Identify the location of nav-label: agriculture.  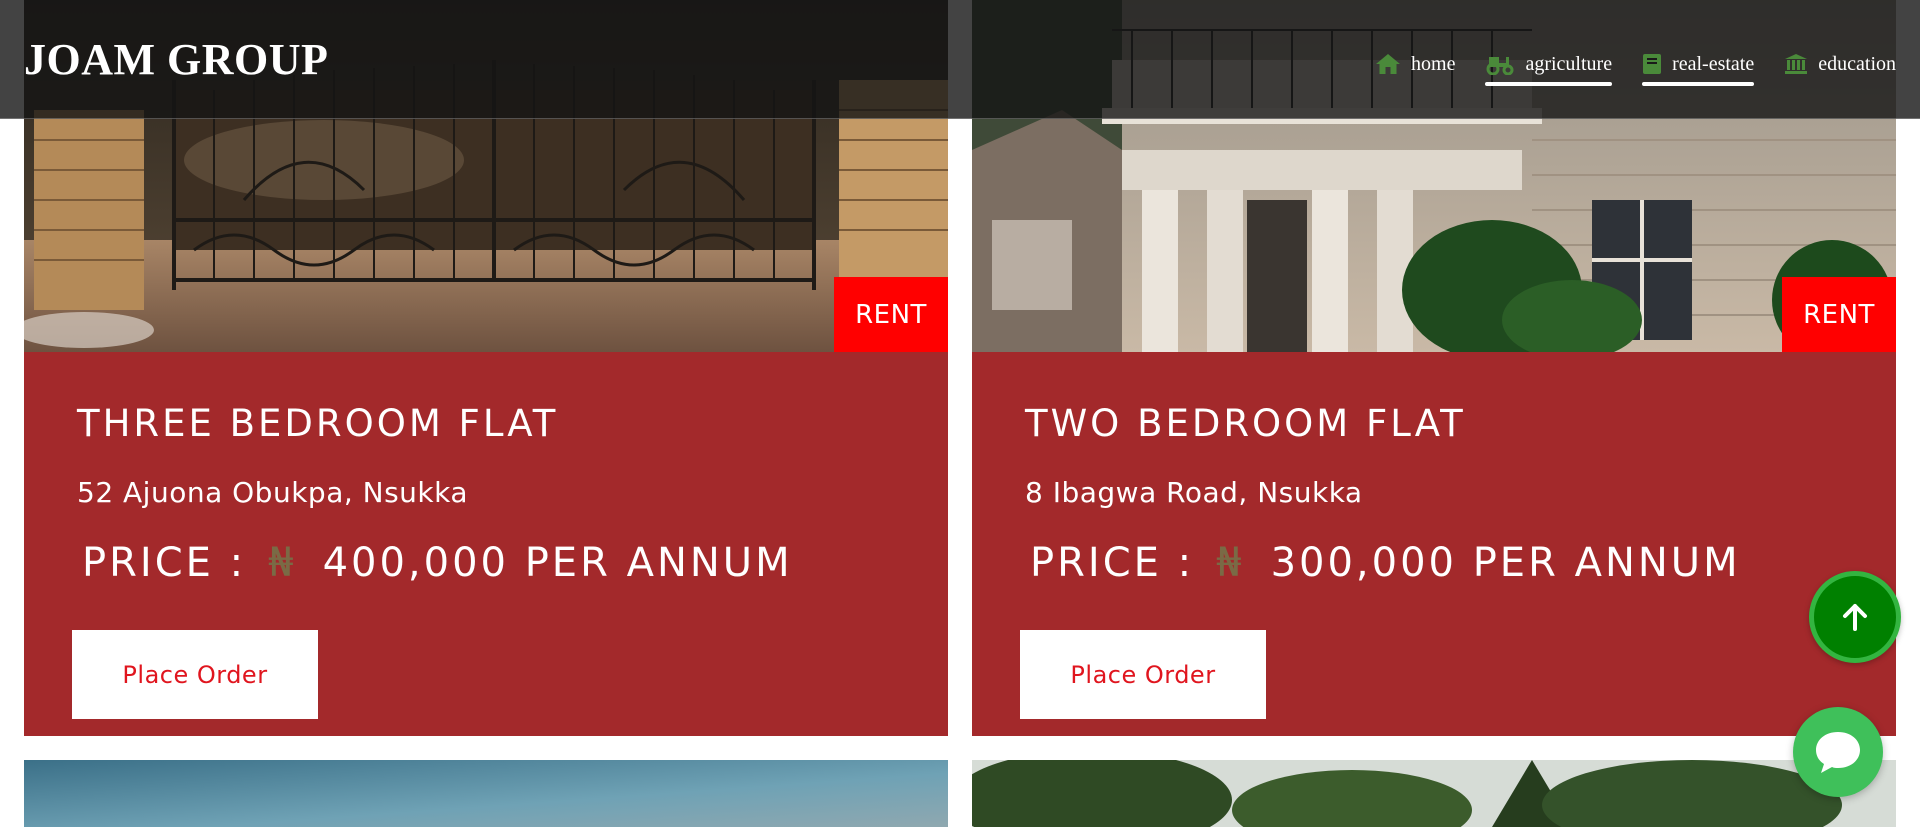
(1569, 63).